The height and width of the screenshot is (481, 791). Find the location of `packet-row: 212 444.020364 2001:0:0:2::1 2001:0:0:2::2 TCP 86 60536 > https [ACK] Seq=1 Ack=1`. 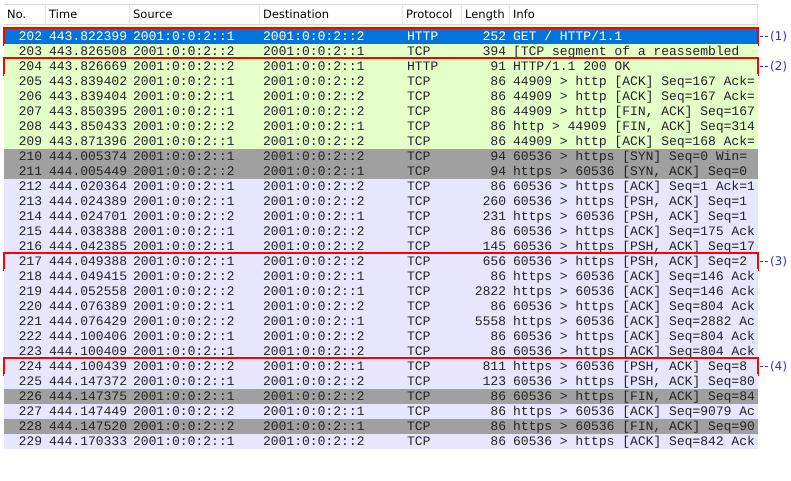

packet-row: 212 444.020364 2001:0:0:2::1 2001:0:0:2::2 TCP 86 60536 > https [ACK] Seq=1 Ack=1 is located at coordinates (381, 186).